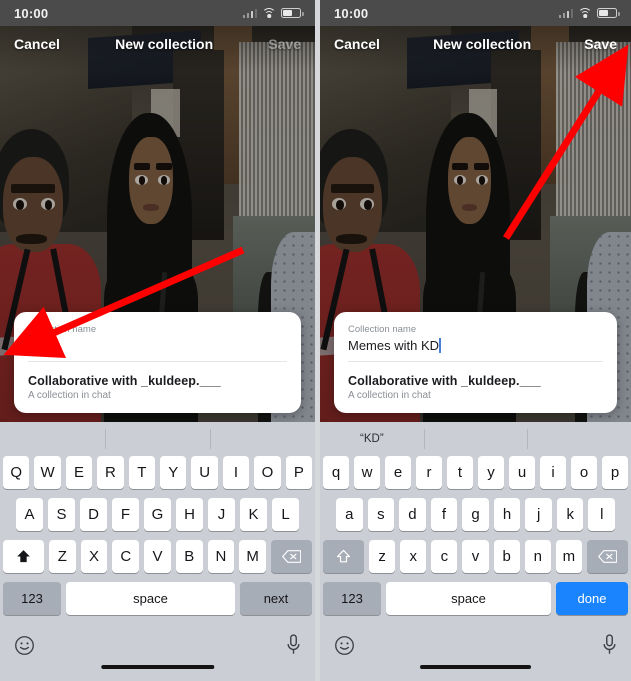 The height and width of the screenshot is (681, 631). Describe the element at coordinates (16, 472) in the screenshot. I see `key-q: Q` at that location.